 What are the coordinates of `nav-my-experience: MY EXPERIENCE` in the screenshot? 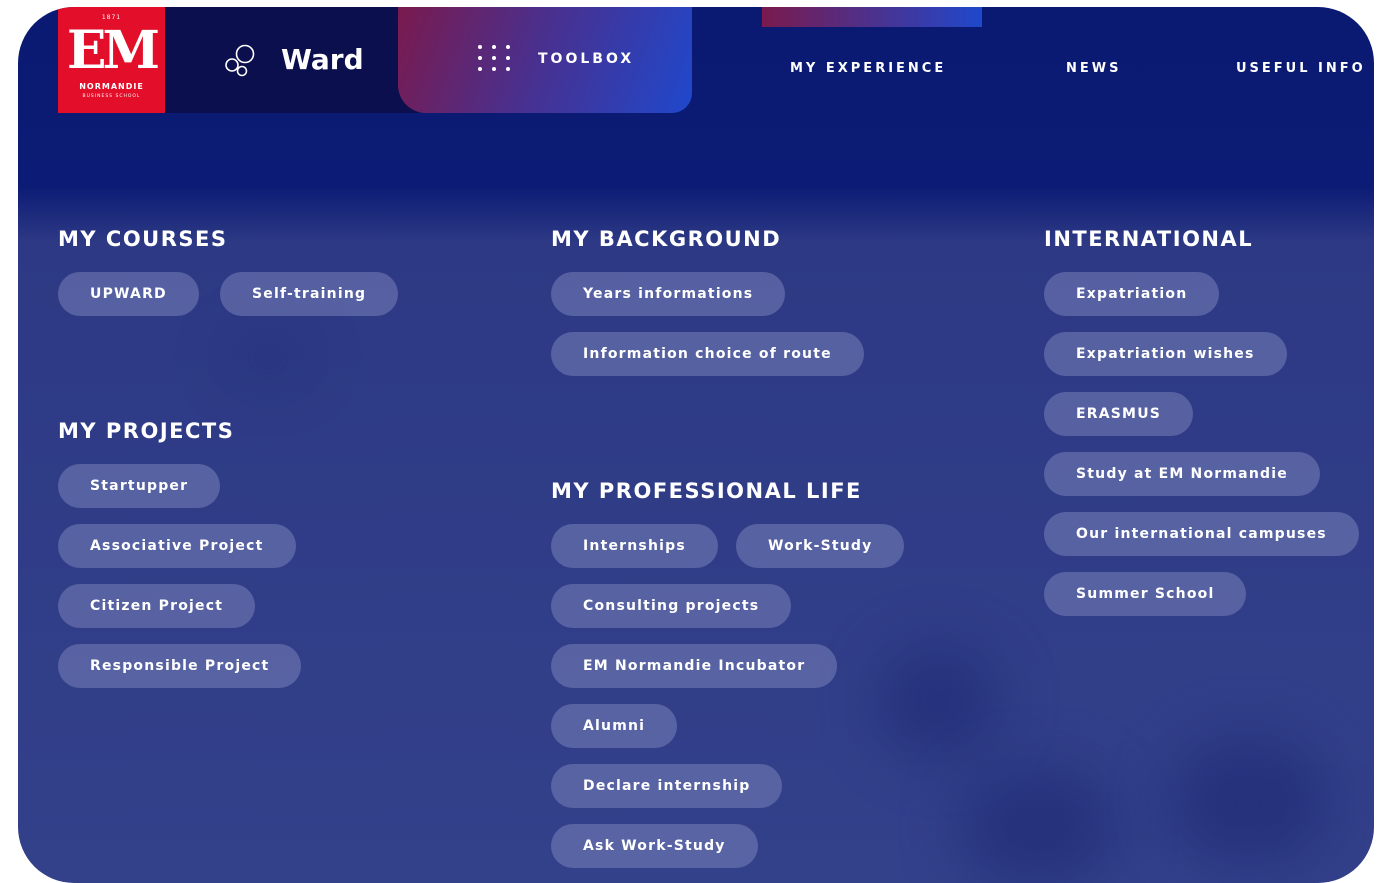 It's located at (868, 68).